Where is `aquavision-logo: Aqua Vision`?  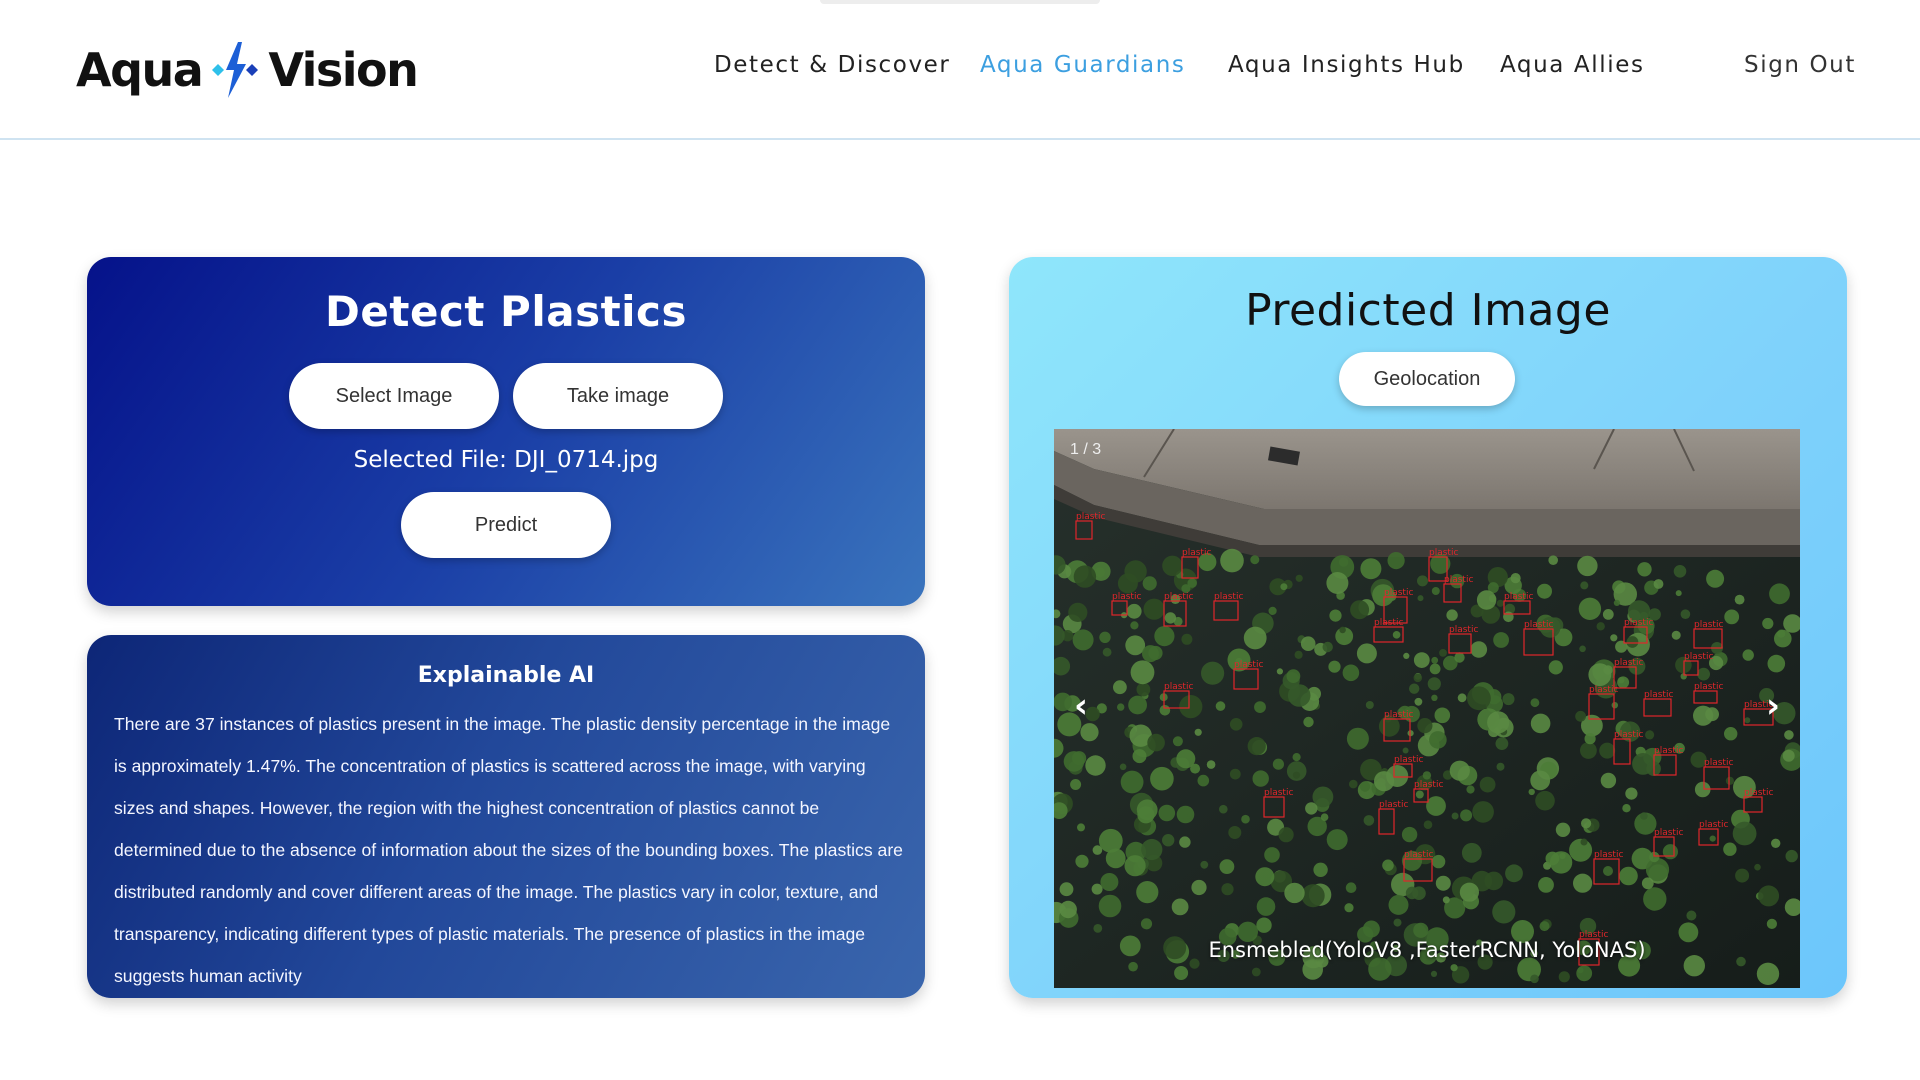 aquavision-logo: Aqua Vision is located at coordinates (247, 70).